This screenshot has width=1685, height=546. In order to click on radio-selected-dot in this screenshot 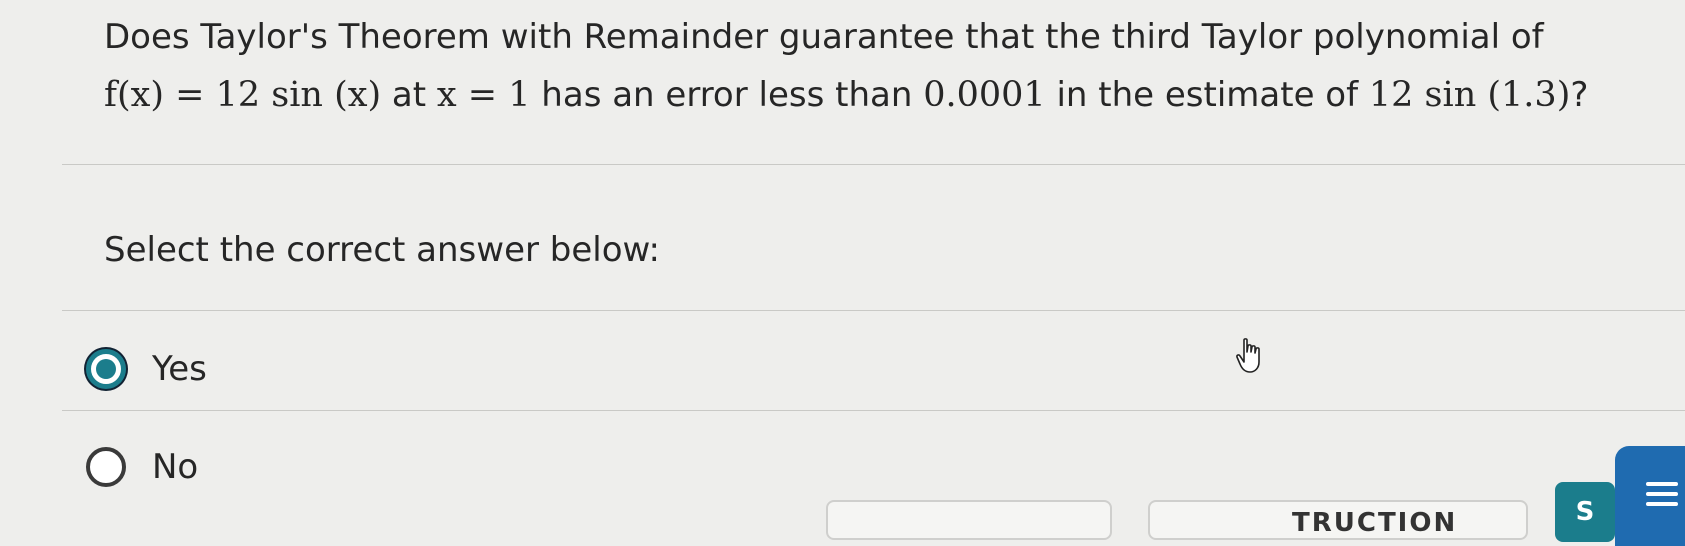, I will do `click(106, 369)`.